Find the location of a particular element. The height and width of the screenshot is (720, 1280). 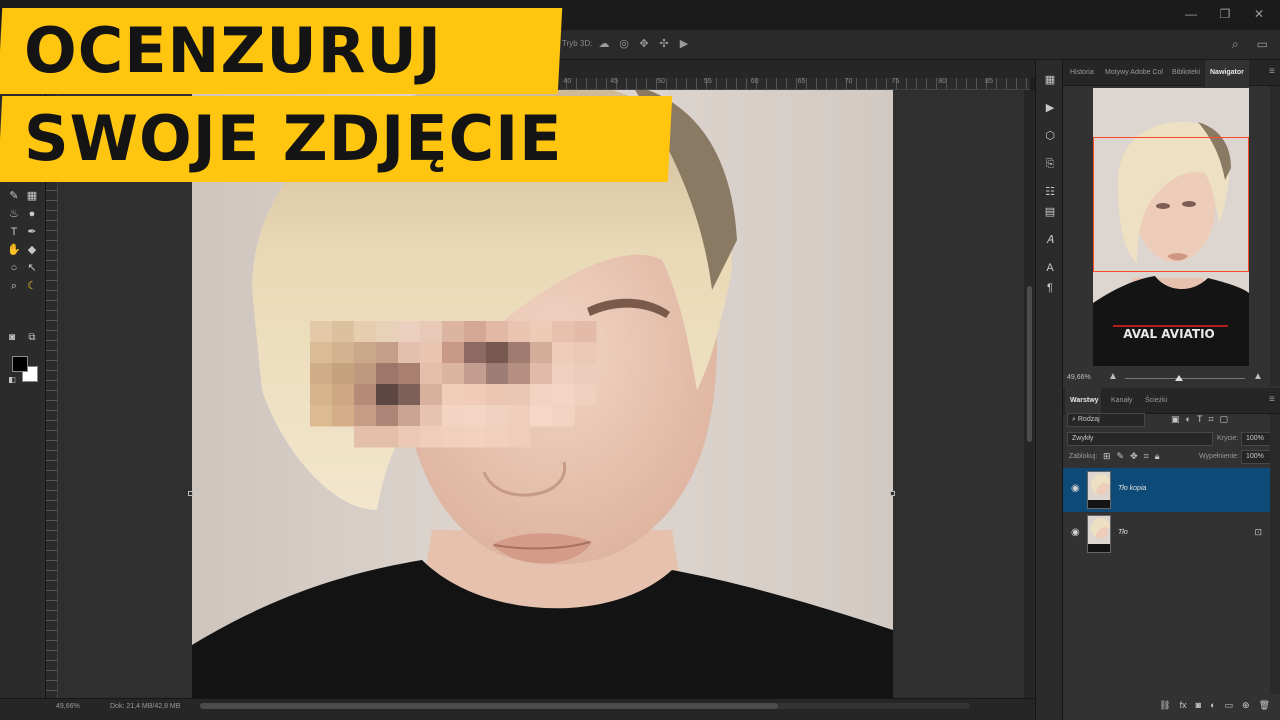

zoom-in-icon: ▲ is located at coordinates (1258, 376).